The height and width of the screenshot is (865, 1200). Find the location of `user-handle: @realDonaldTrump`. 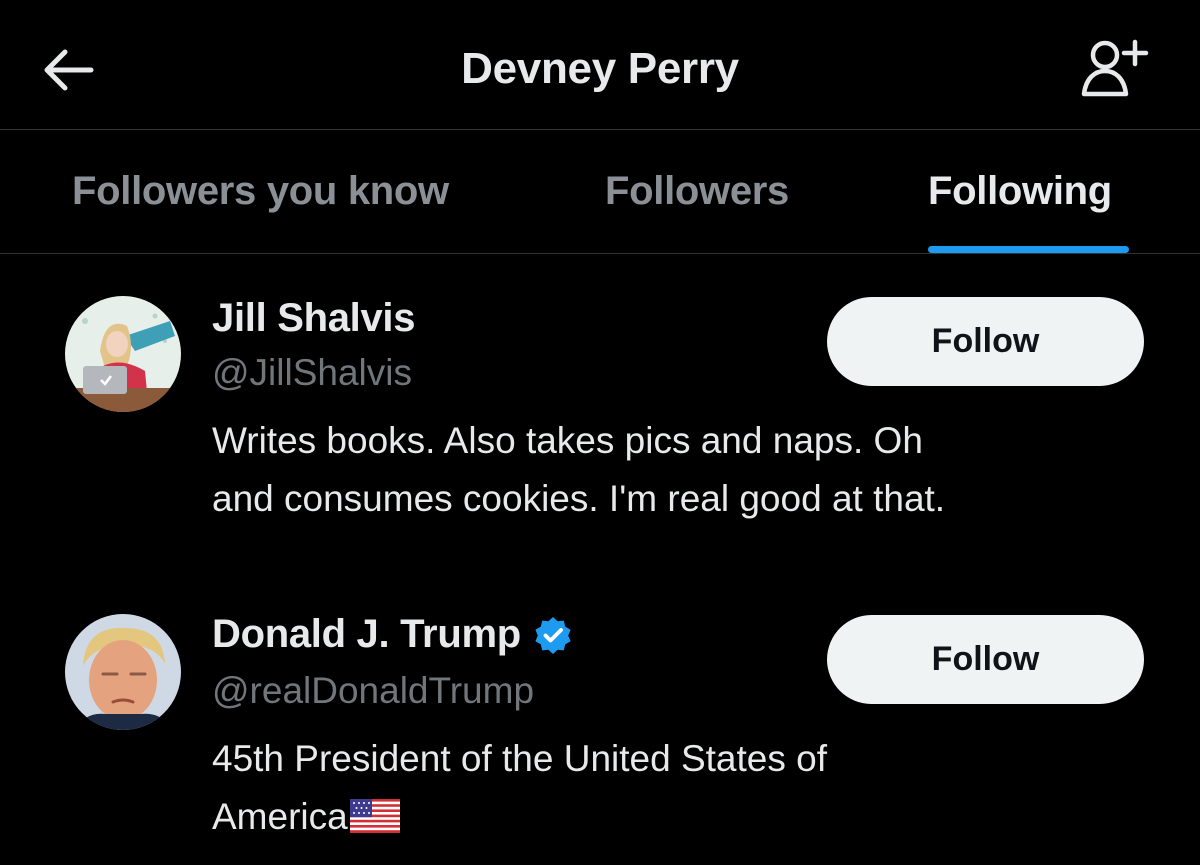

user-handle: @realDonaldTrump is located at coordinates (373, 690).